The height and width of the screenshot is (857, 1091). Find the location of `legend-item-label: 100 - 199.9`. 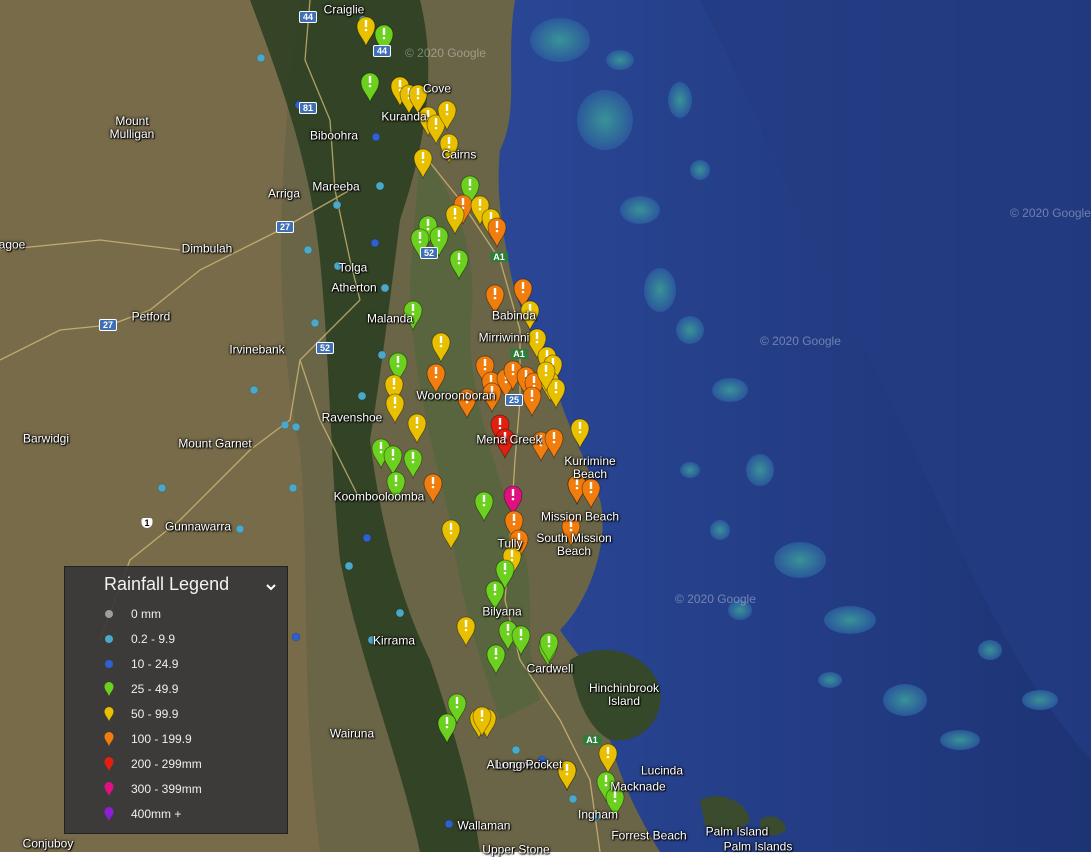

legend-item-label: 100 - 199.9 is located at coordinates (161, 739).